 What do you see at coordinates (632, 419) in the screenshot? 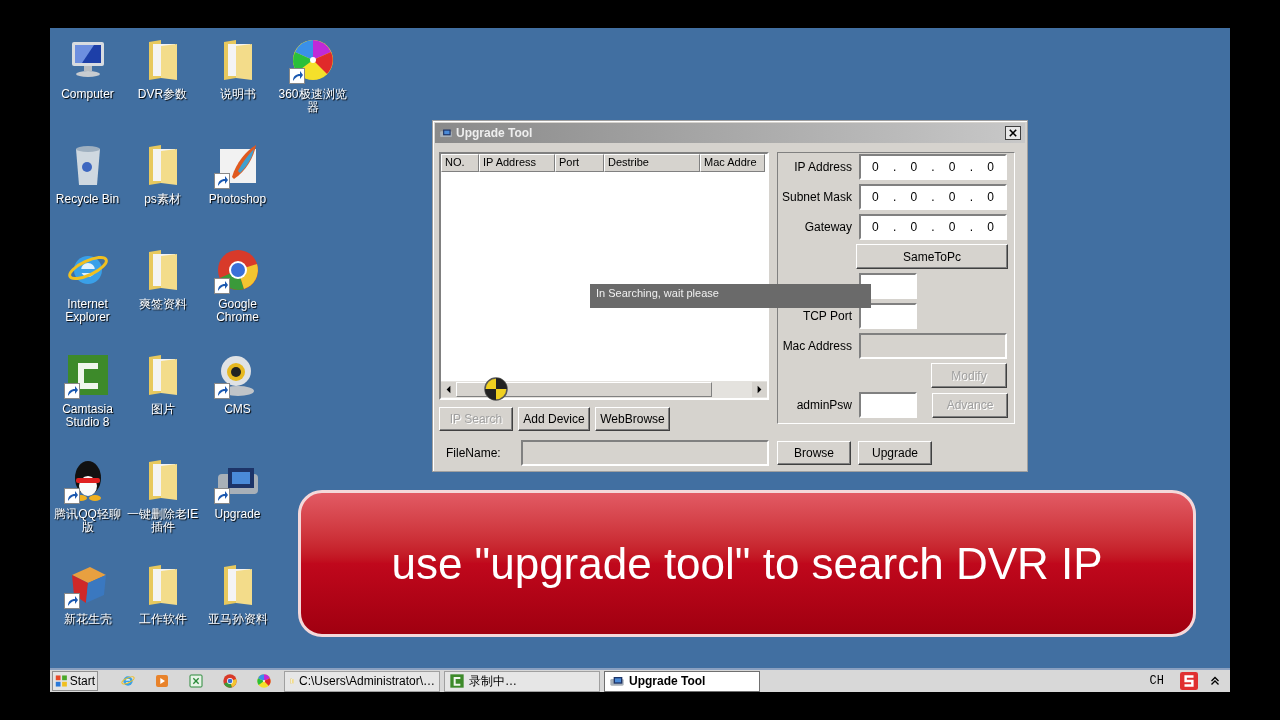
I see `button: WebBrowse` at bounding box center [632, 419].